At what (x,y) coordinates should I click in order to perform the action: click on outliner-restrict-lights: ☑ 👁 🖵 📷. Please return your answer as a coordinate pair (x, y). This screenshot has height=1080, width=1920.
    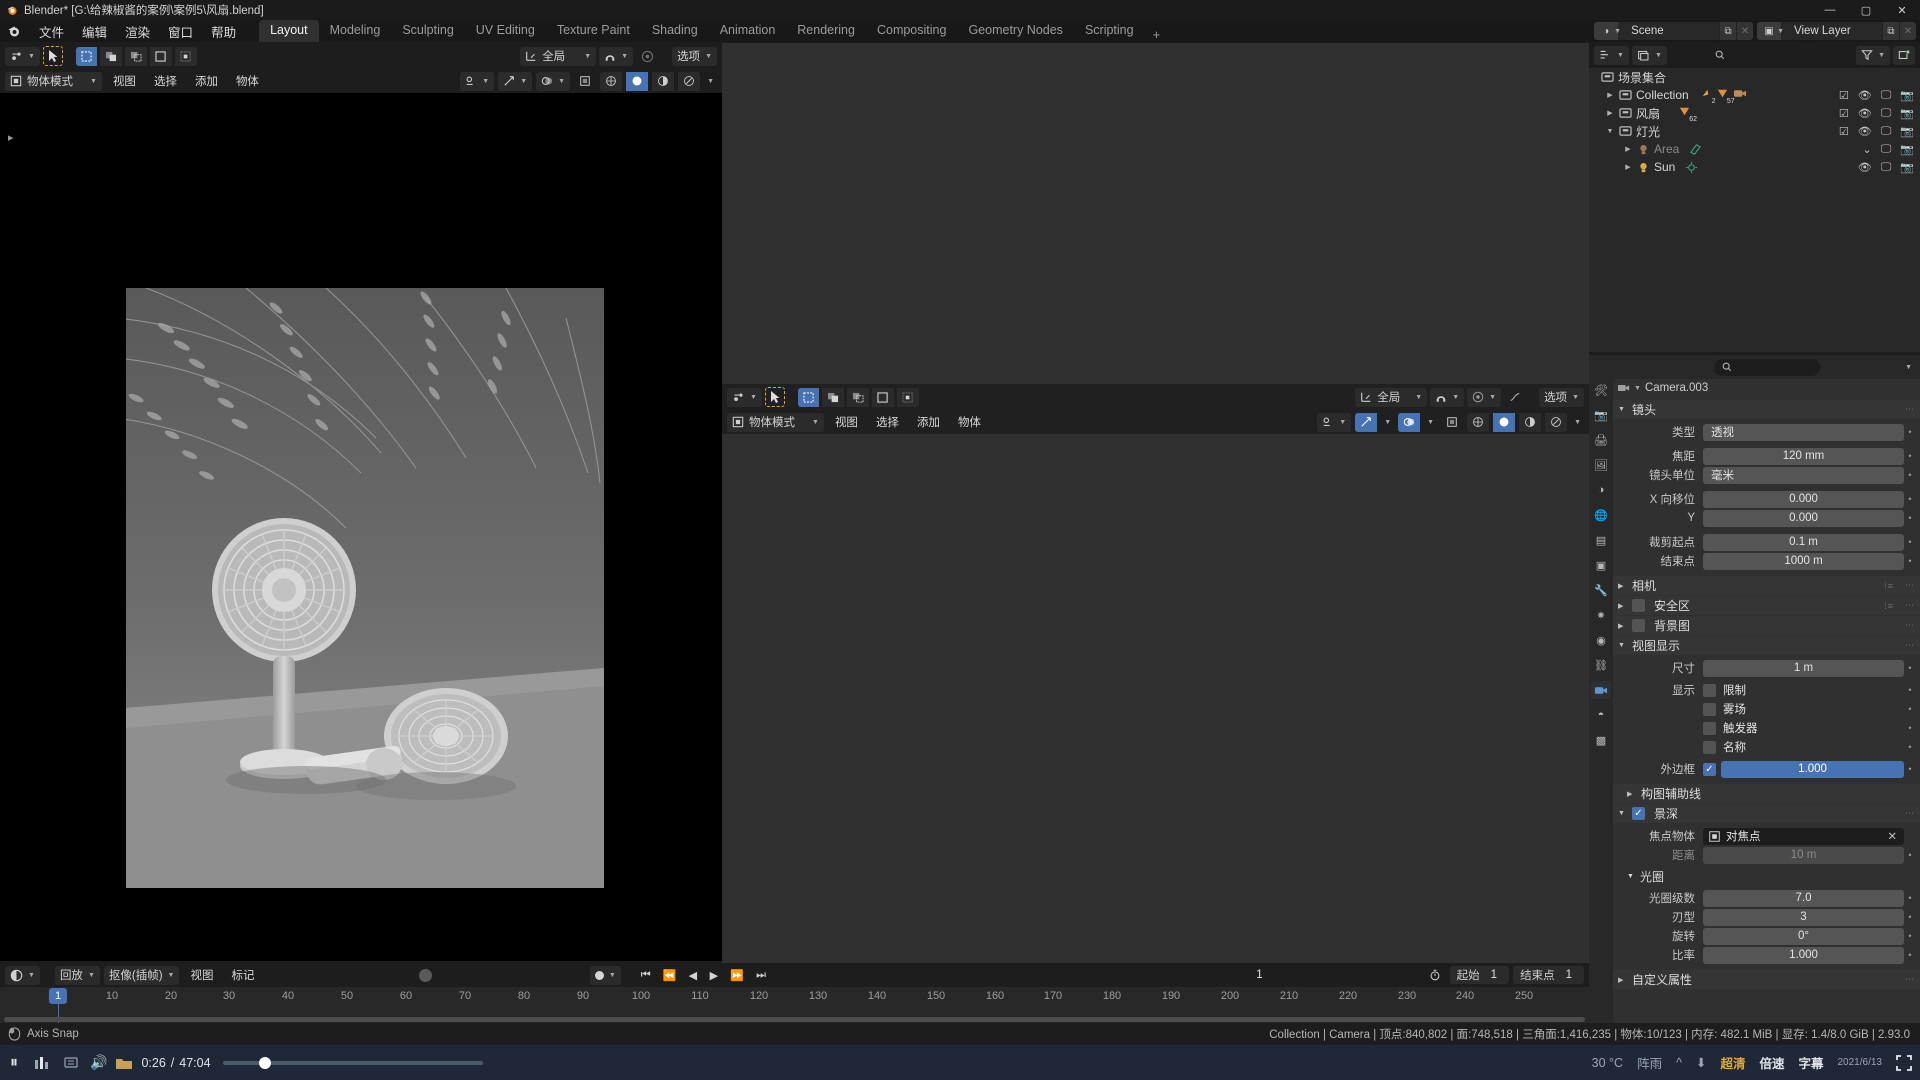
    Looking at the image, I should click on (1876, 131).